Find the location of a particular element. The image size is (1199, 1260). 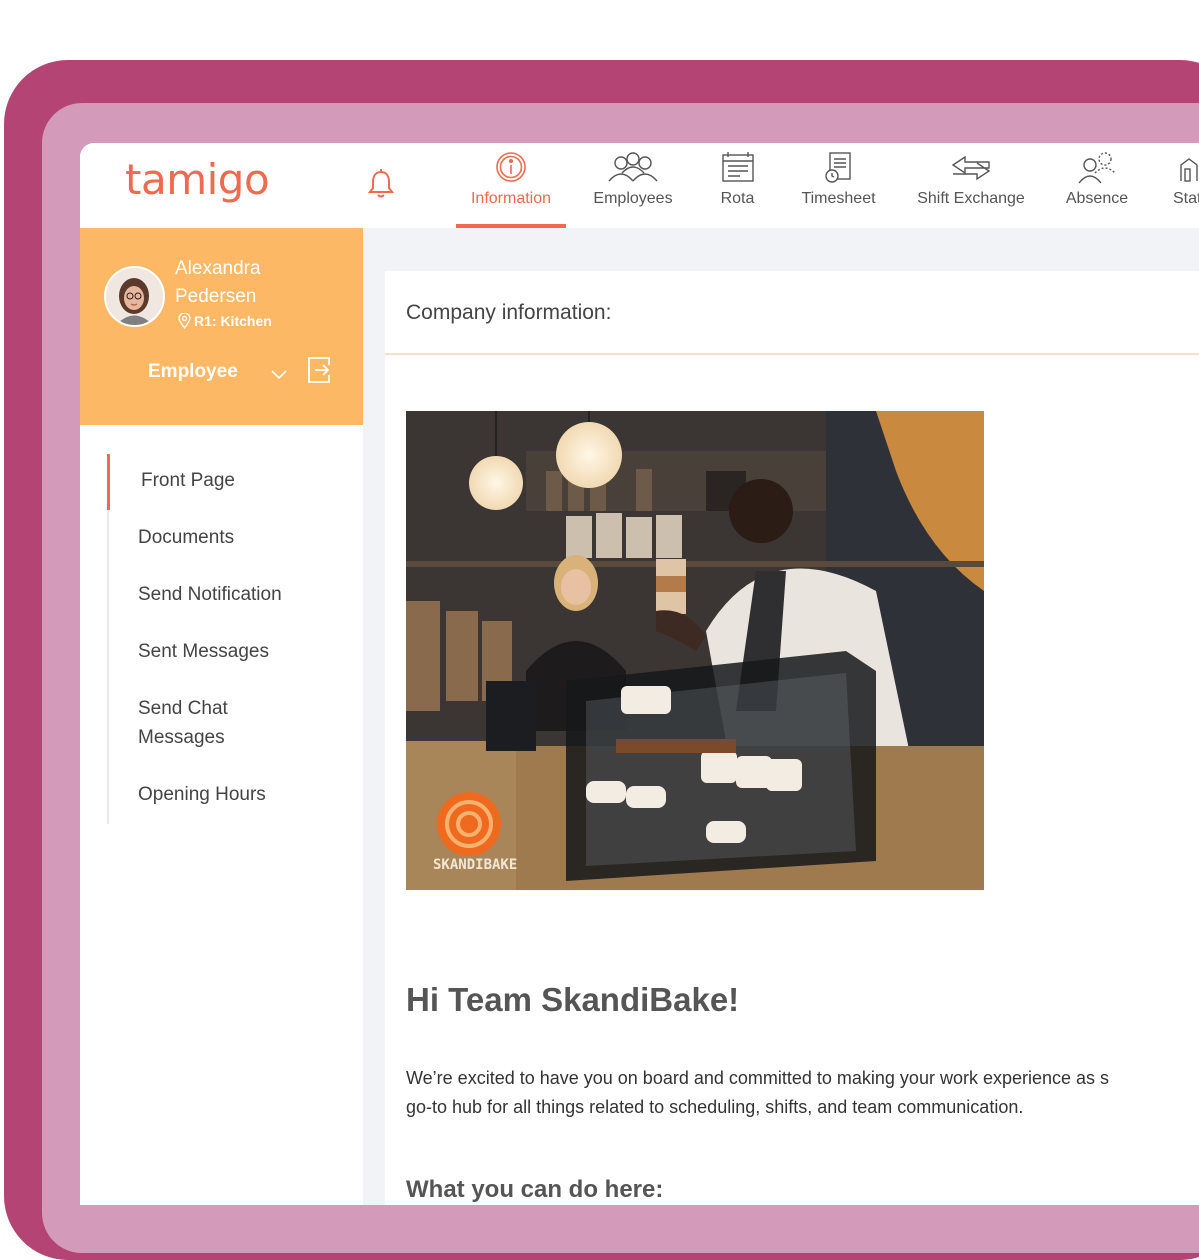

profile-panel: Alexandra Pedersen R1: Kitchen Employee is located at coordinates (221, 326).